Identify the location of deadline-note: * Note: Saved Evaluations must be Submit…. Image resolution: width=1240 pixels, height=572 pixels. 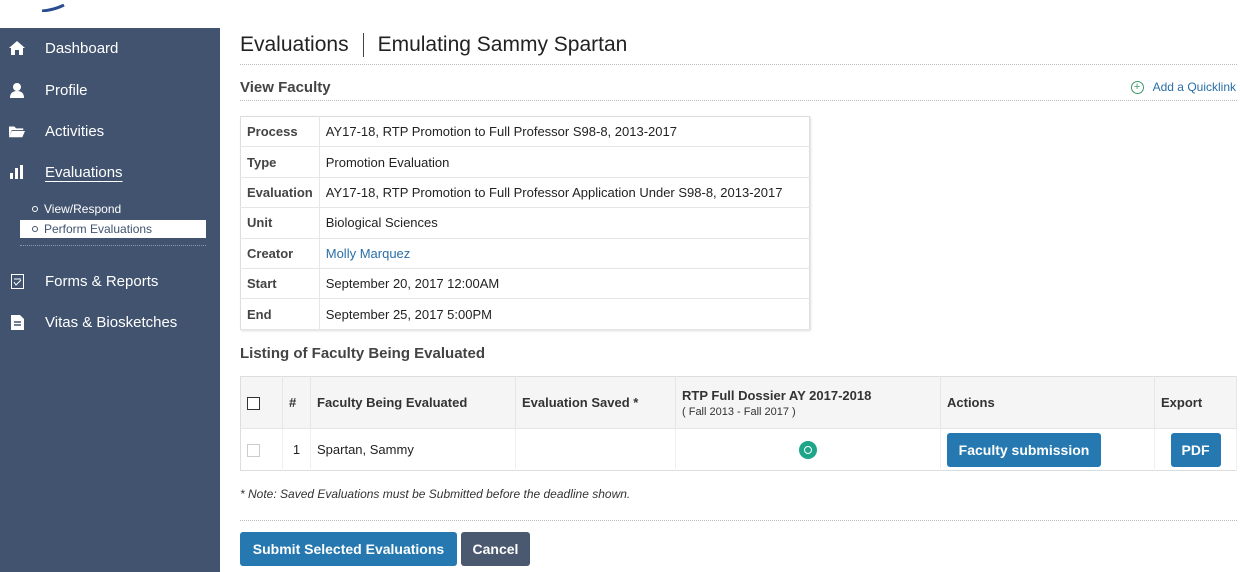
(435, 494).